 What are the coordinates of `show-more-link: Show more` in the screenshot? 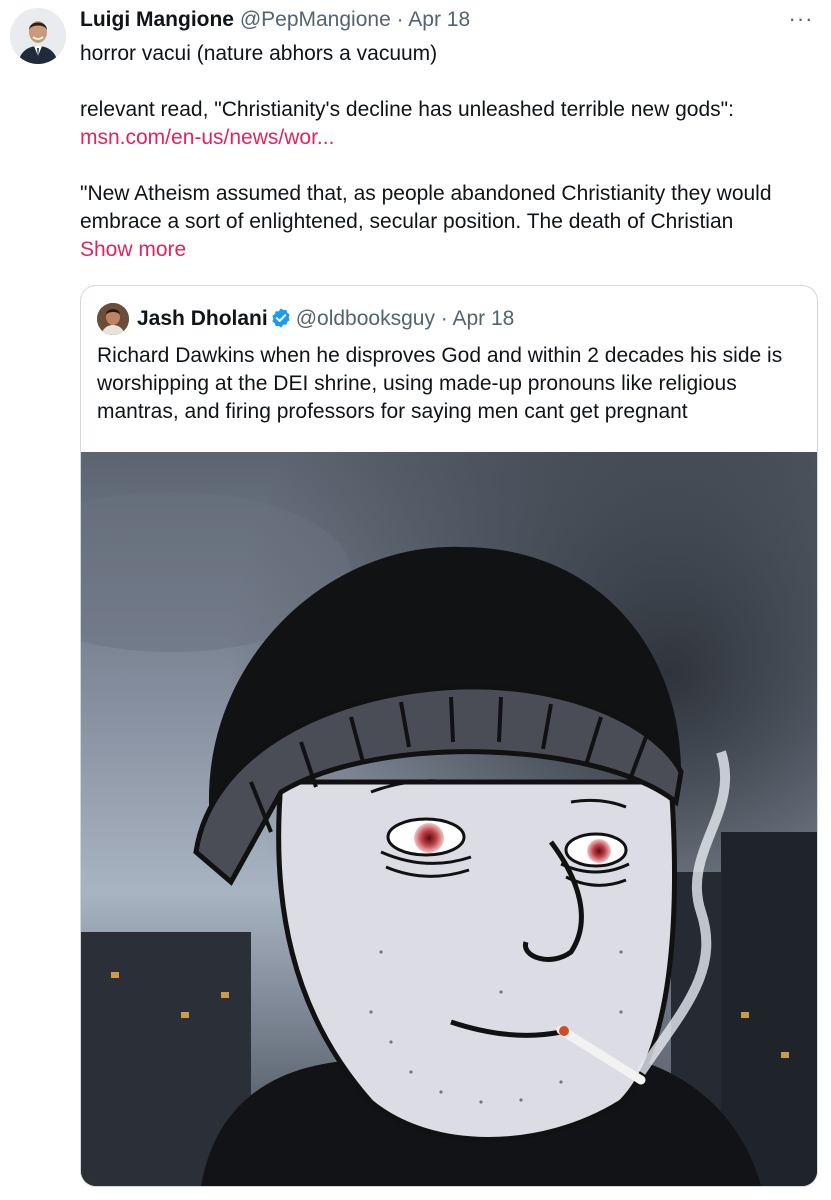 It's located at (450, 250).